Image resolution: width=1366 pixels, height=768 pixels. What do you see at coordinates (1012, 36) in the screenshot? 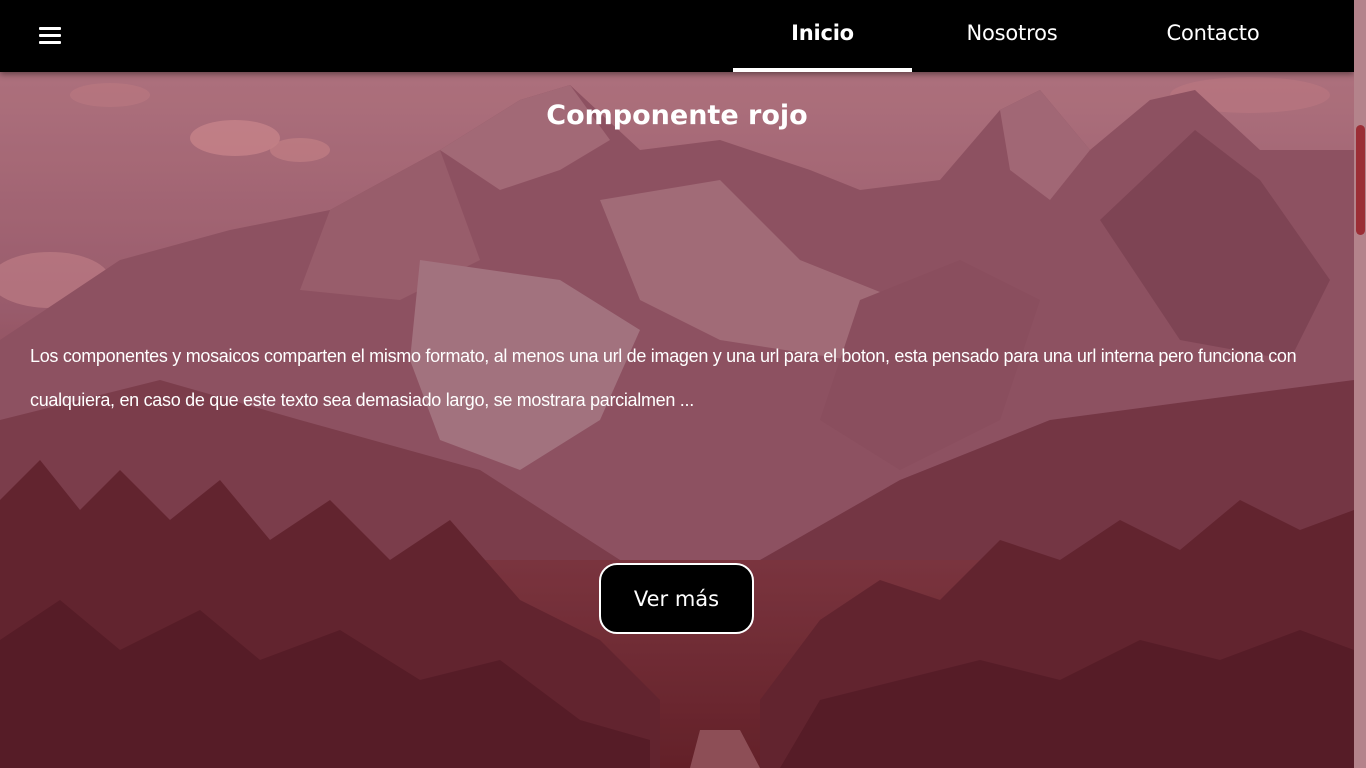
I see `nav-link-nosotros: Nosotros` at bounding box center [1012, 36].